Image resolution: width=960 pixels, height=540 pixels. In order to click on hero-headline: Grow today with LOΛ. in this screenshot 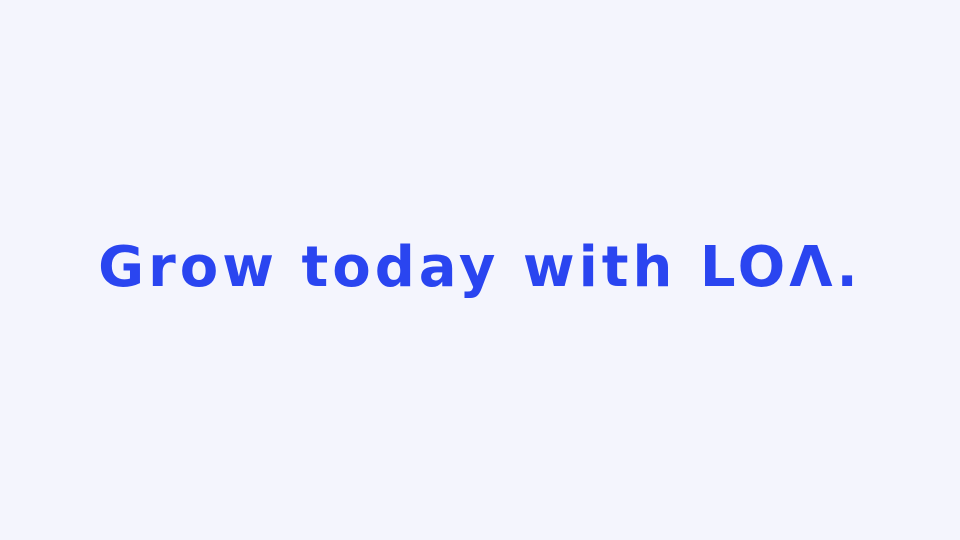, I will do `click(480, 267)`.